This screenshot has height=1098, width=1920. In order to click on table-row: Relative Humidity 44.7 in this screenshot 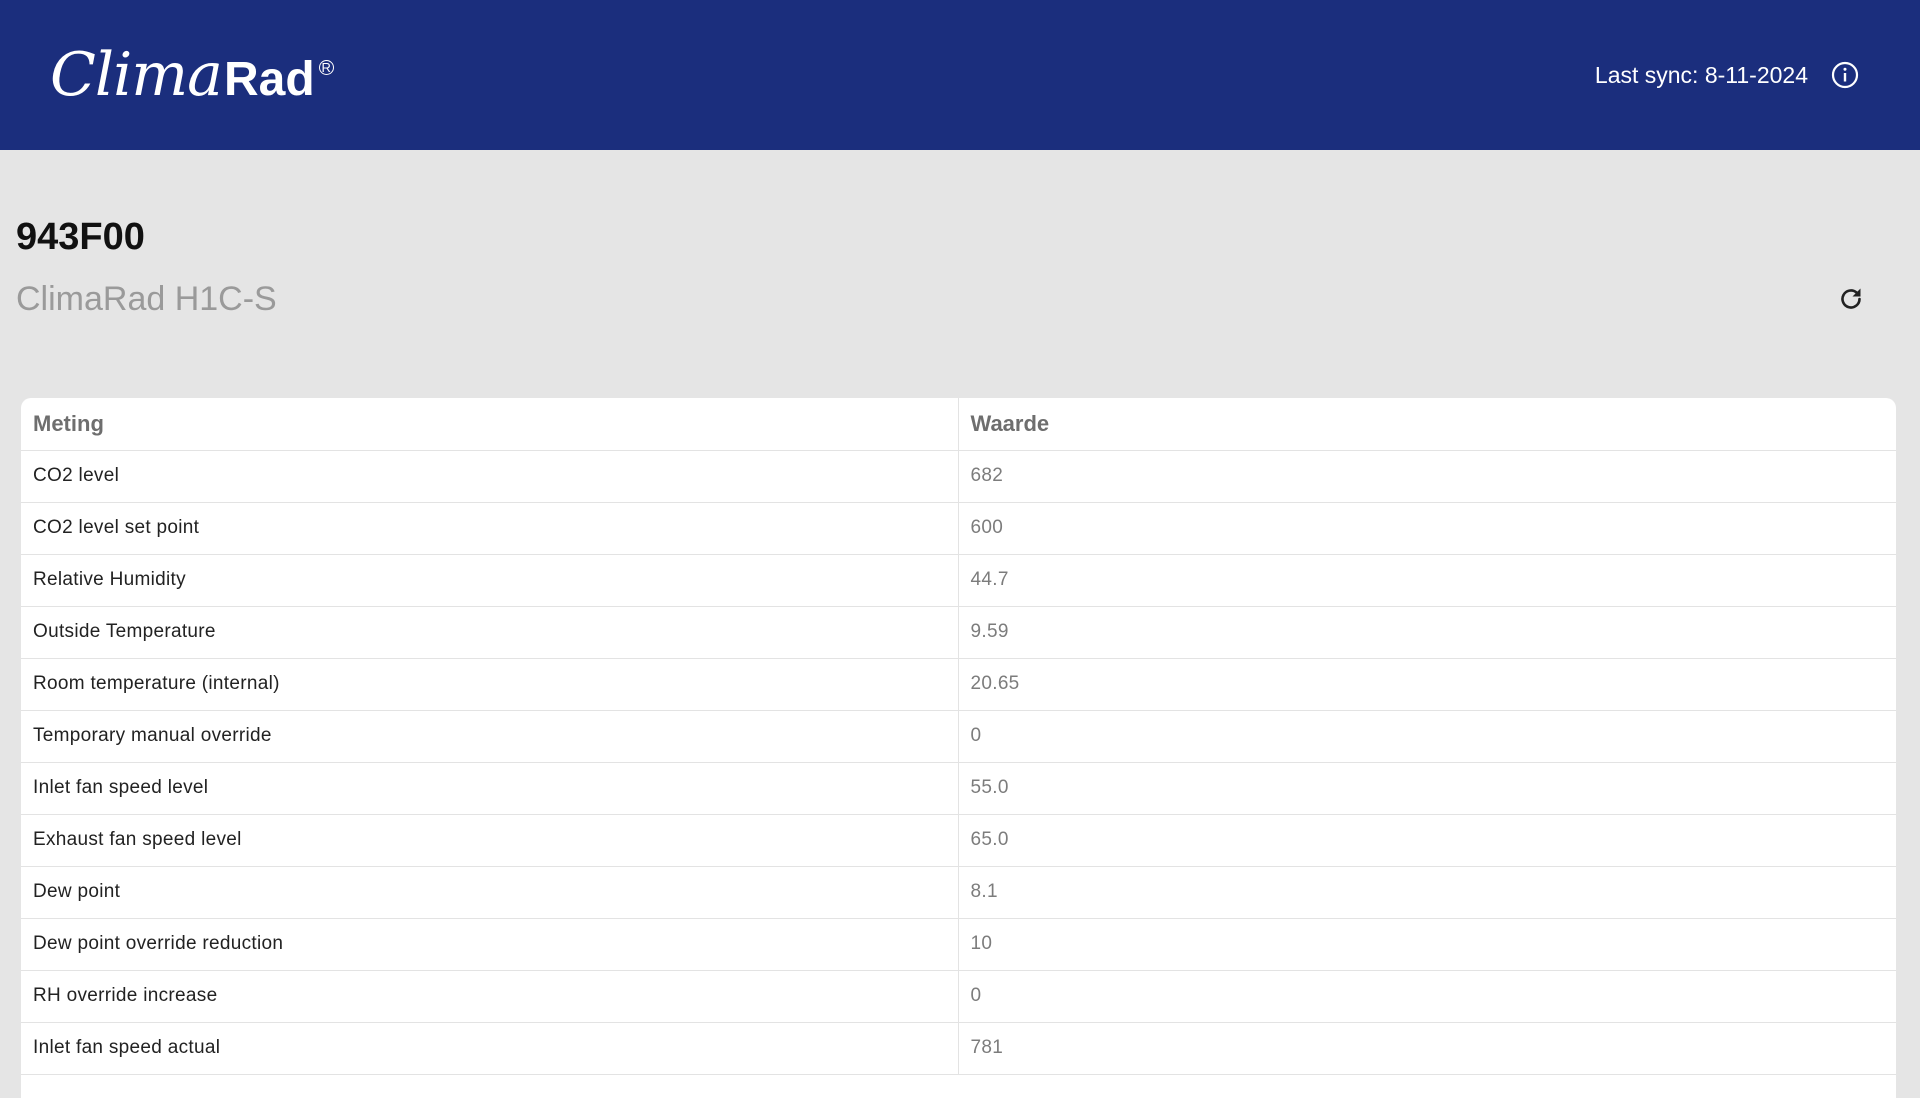, I will do `click(958, 580)`.